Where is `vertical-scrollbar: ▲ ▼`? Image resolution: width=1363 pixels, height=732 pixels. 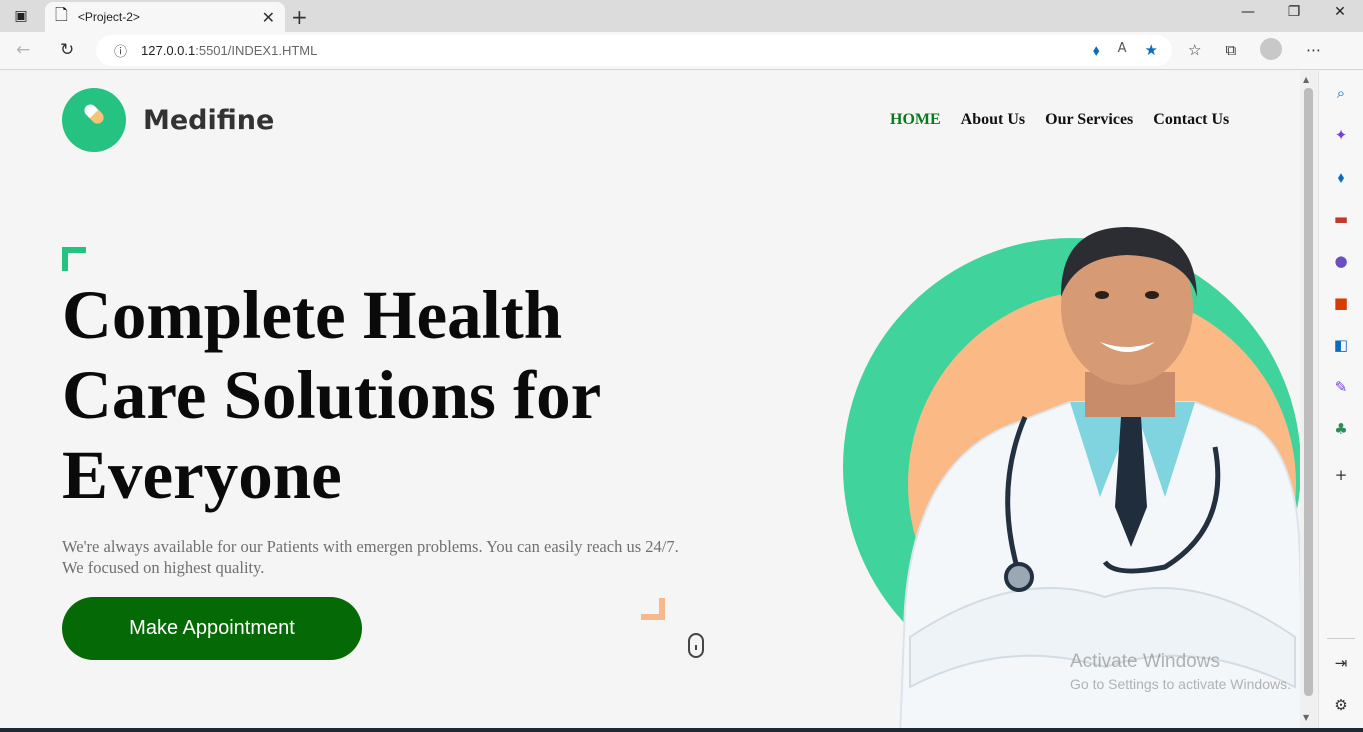 vertical-scrollbar: ▲ ▼ is located at coordinates (1308, 399).